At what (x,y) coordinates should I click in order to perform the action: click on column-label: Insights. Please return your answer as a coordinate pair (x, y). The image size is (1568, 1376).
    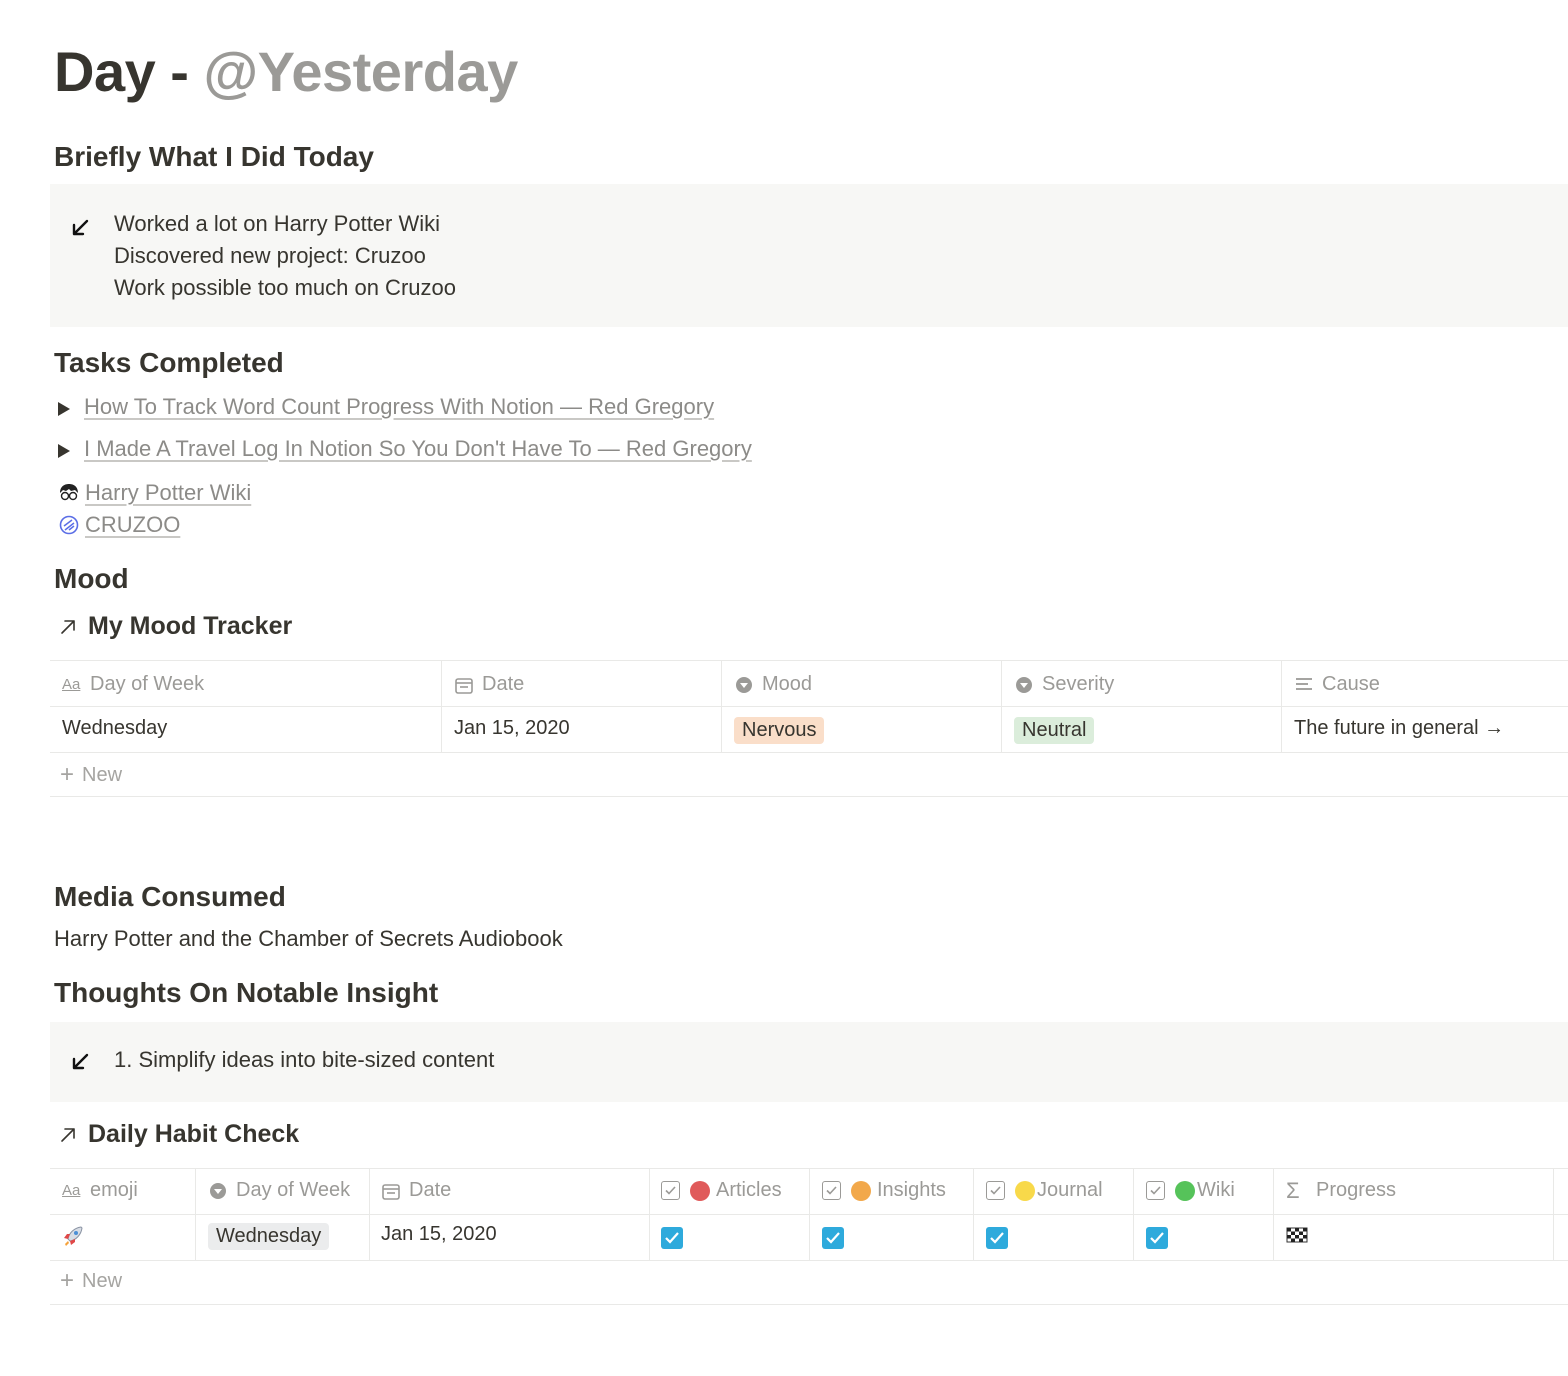
    Looking at the image, I should click on (911, 1190).